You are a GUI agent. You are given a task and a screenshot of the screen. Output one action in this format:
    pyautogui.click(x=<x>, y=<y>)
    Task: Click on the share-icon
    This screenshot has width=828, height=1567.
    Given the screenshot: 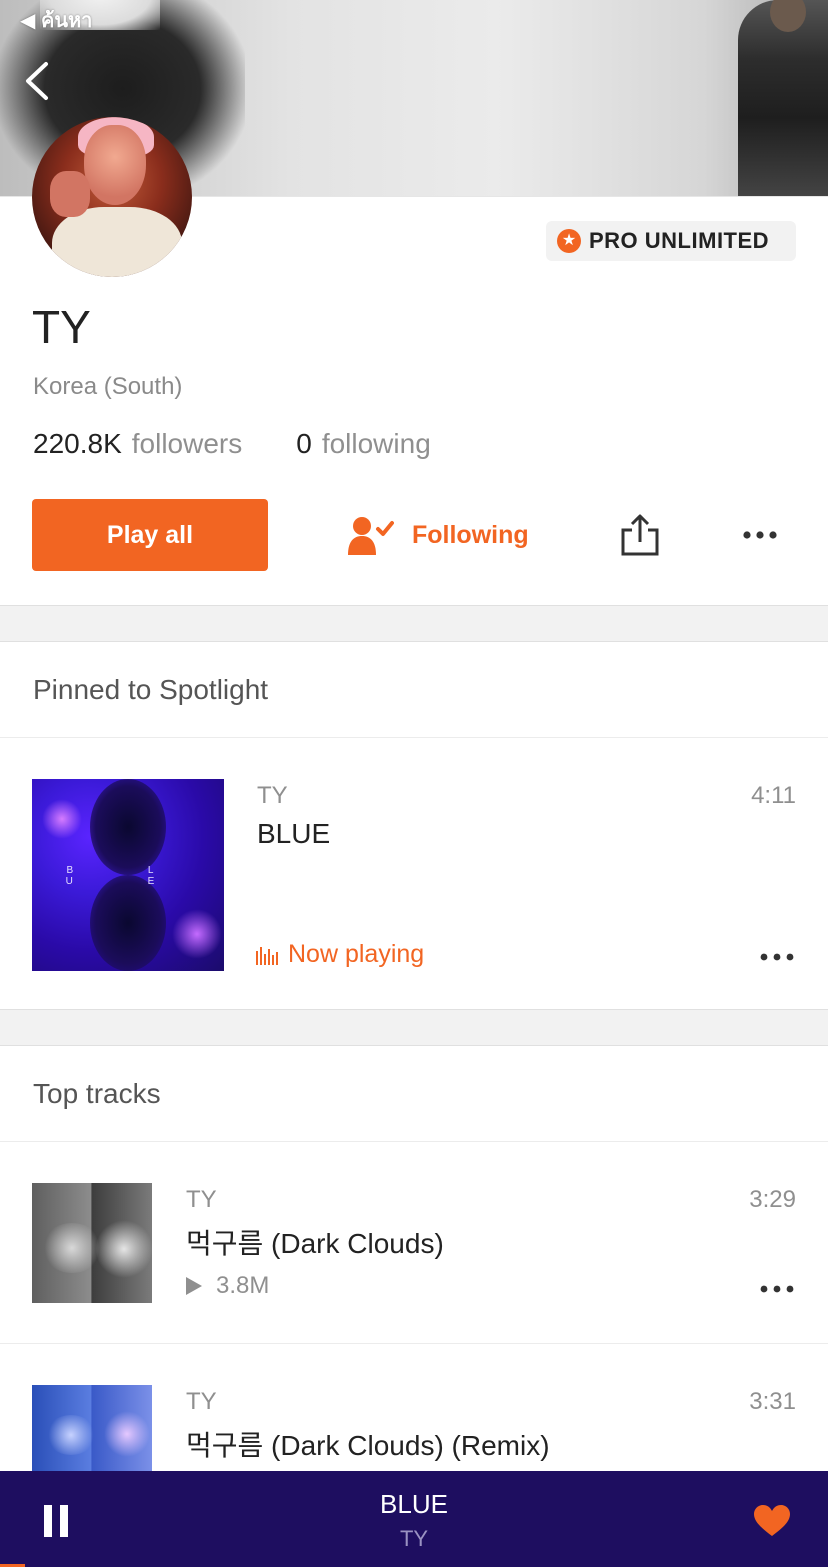 What is the action you would take?
    pyautogui.click(x=640, y=535)
    